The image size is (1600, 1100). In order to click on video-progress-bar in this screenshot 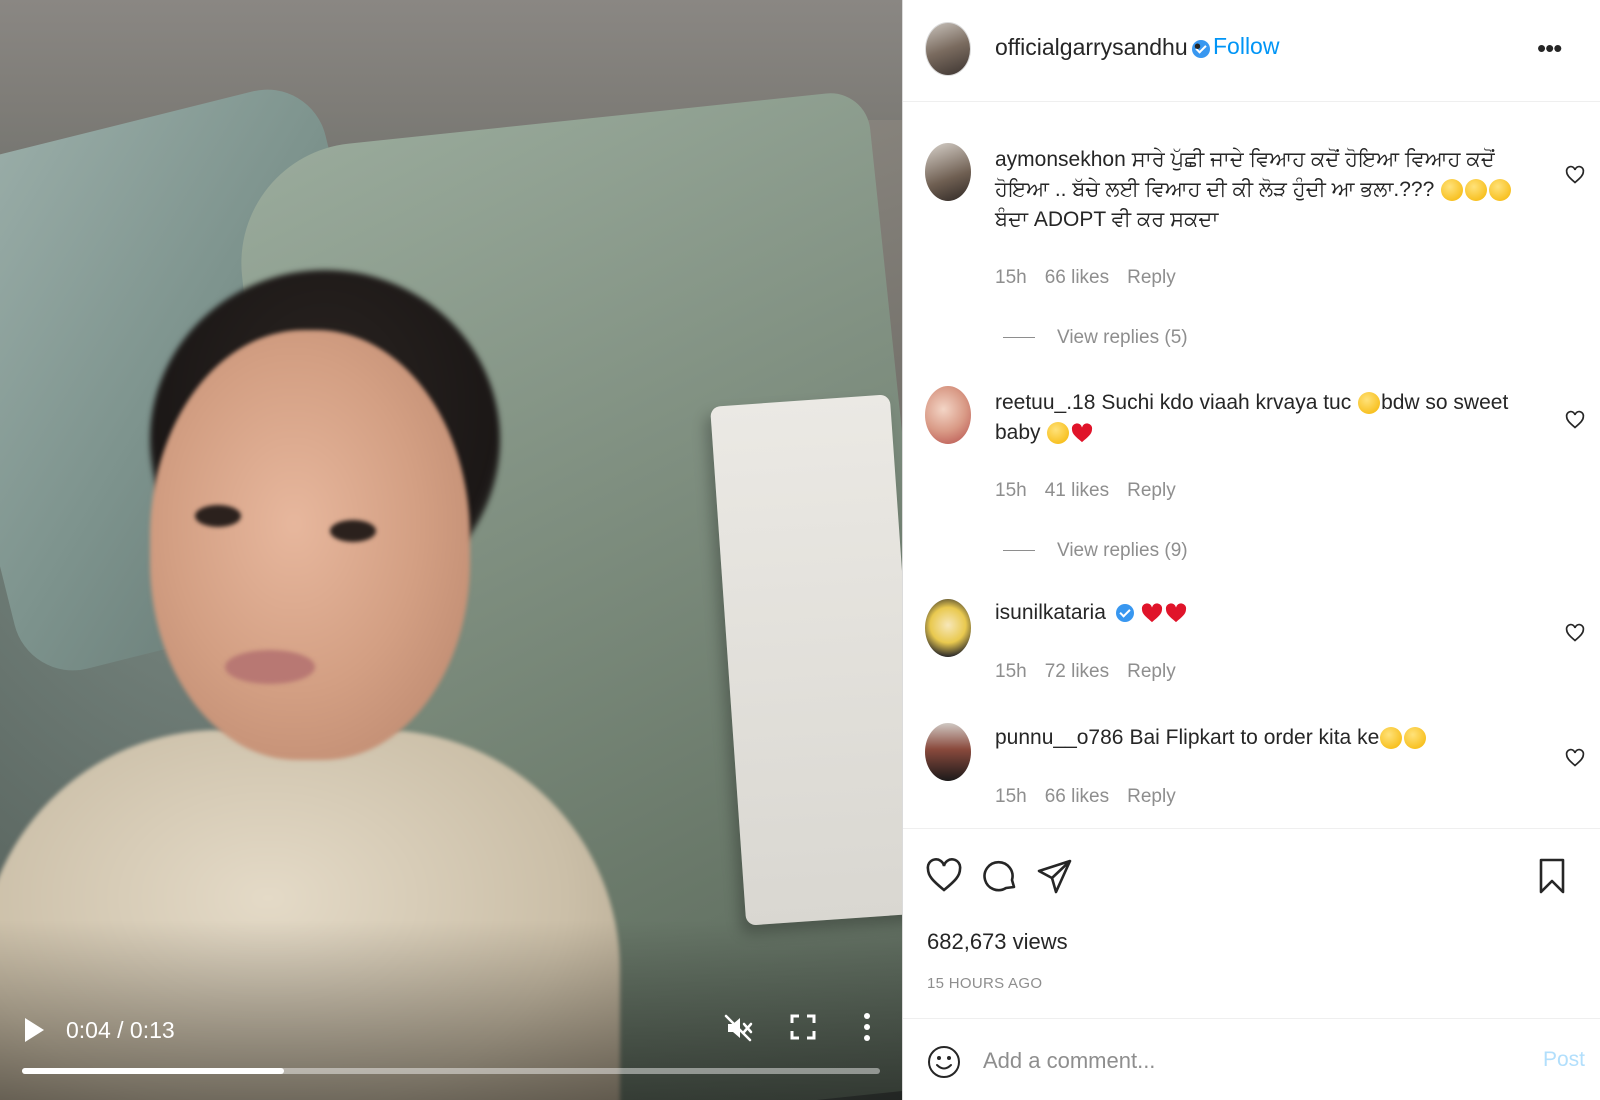, I will do `click(451, 1071)`.